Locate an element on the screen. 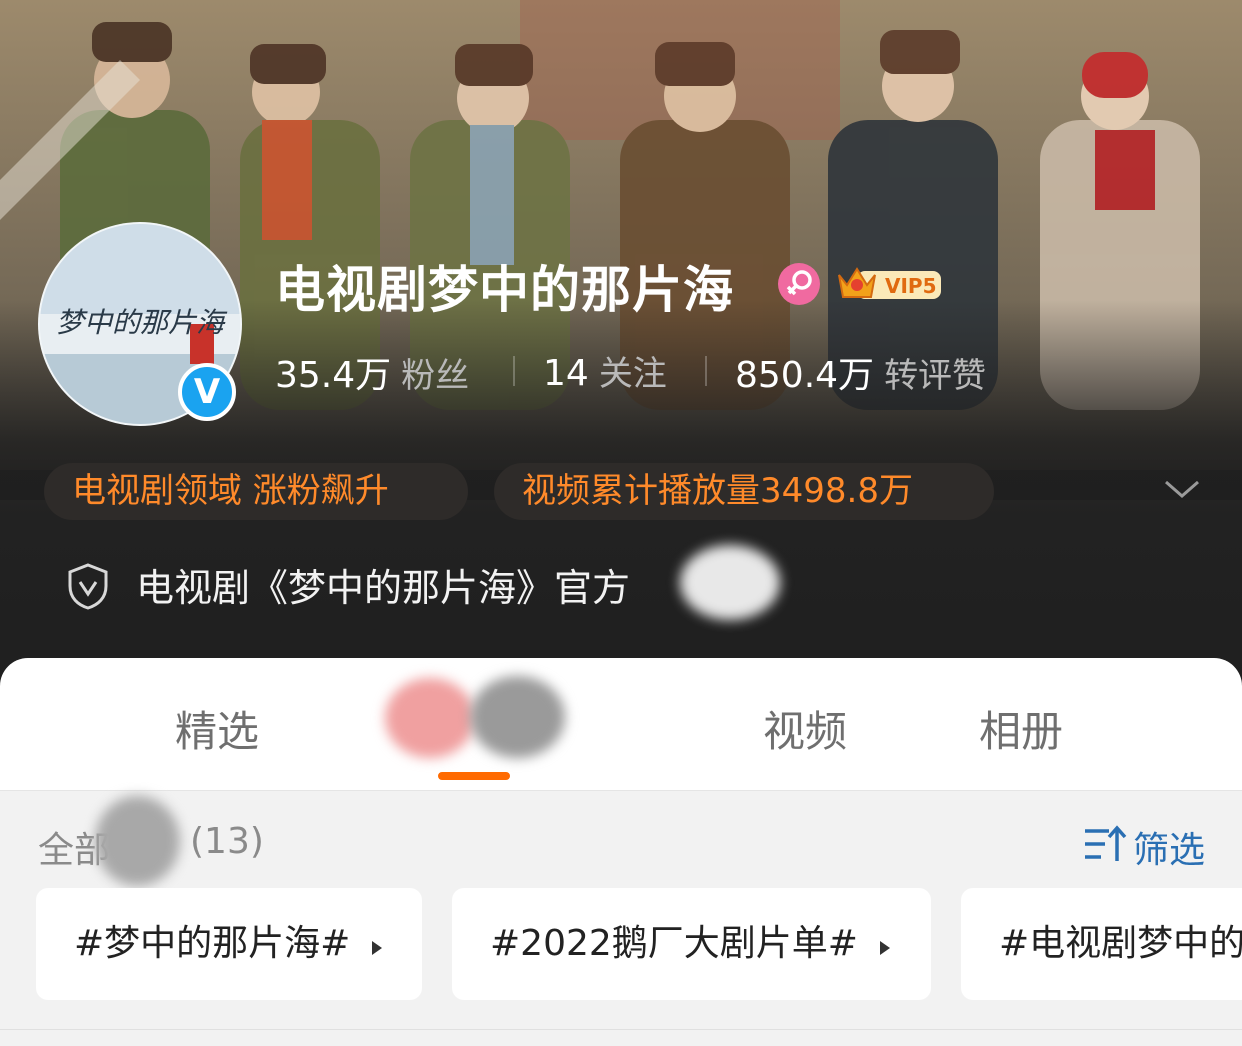 This screenshot has width=1242, height=1046. svg-text: 梦中的那片海 is located at coordinates (142, 322).